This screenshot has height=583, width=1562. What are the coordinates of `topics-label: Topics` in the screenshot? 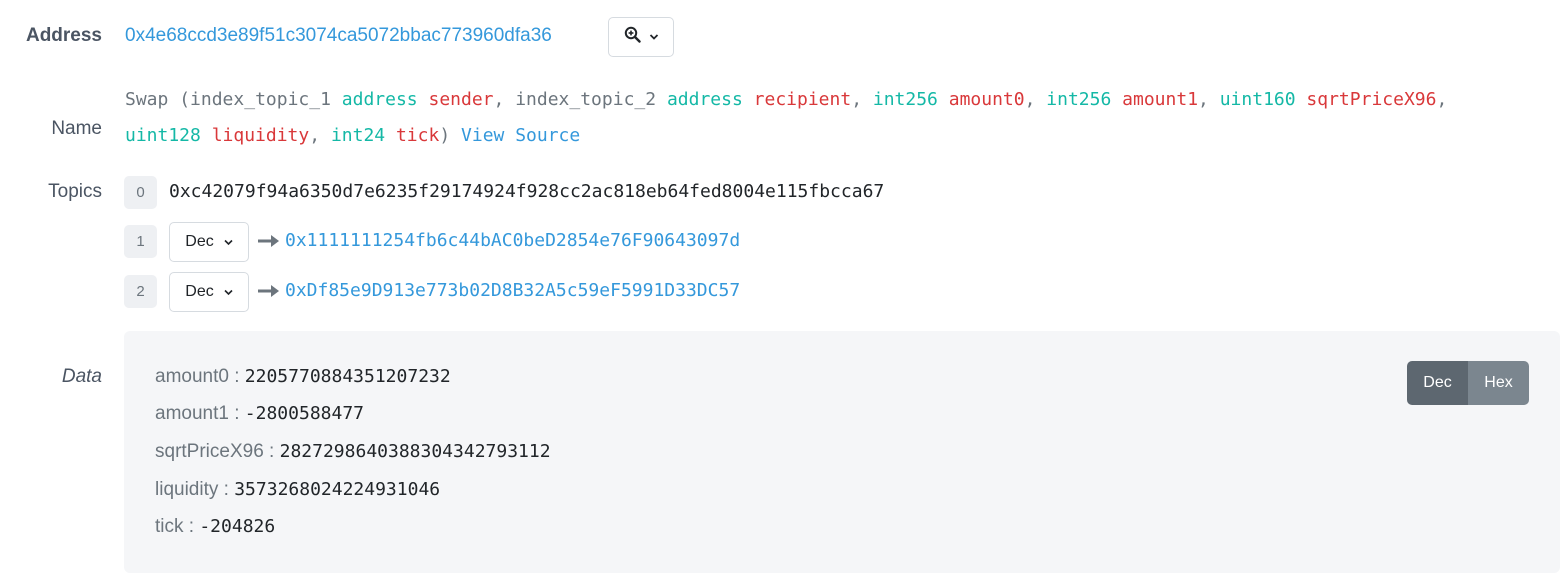 It's located at (75, 191).